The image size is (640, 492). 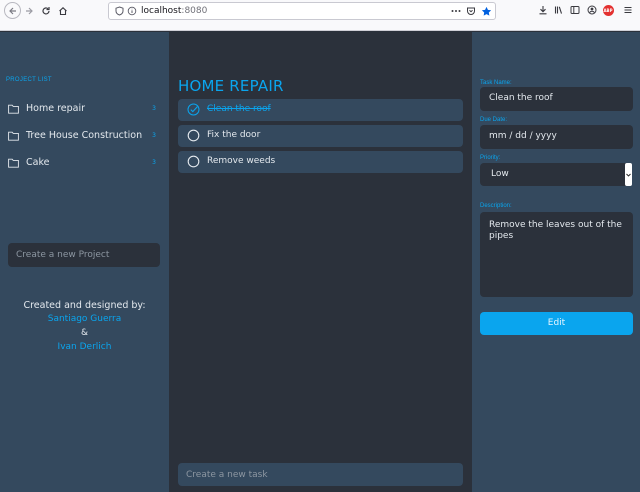 I want to click on sidebar-toggle-icon, so click(x=575, y=10).